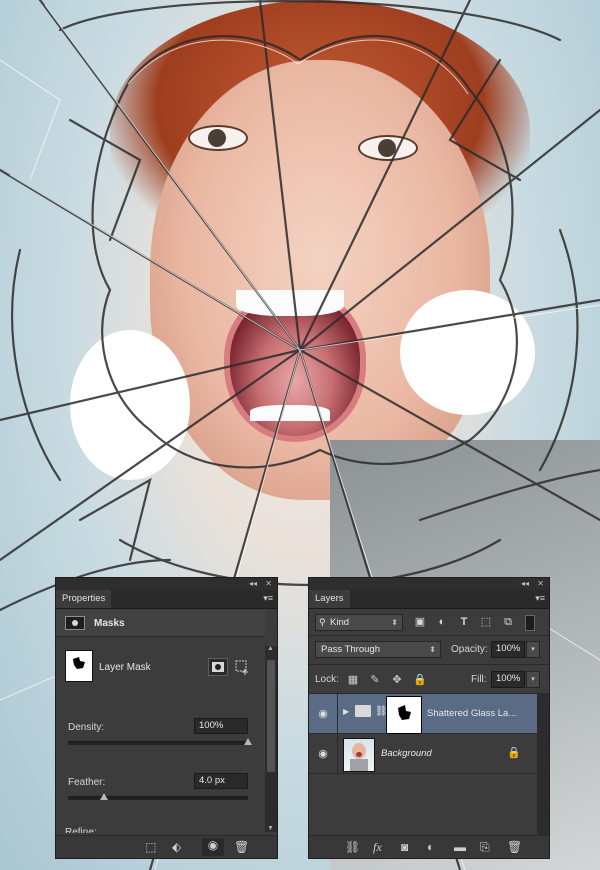  I want to click on toggle-mask-visibility-icon: ◉, so click(213, 847).